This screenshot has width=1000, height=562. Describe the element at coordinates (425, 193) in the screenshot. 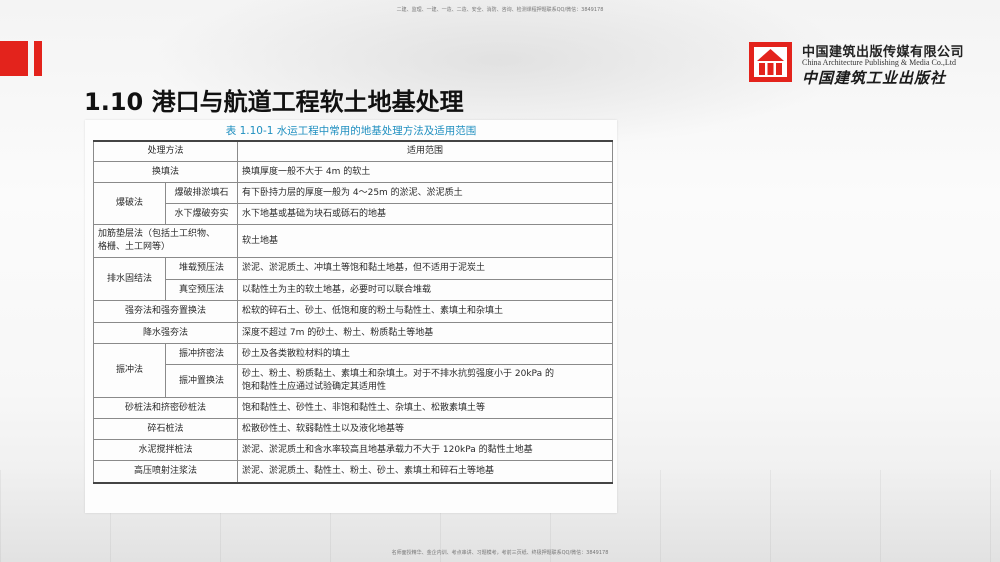

I see `scope-cell: 有下卧持力层的厚度一般为 4～25m 的淤泥、淤泥质土` at that location.